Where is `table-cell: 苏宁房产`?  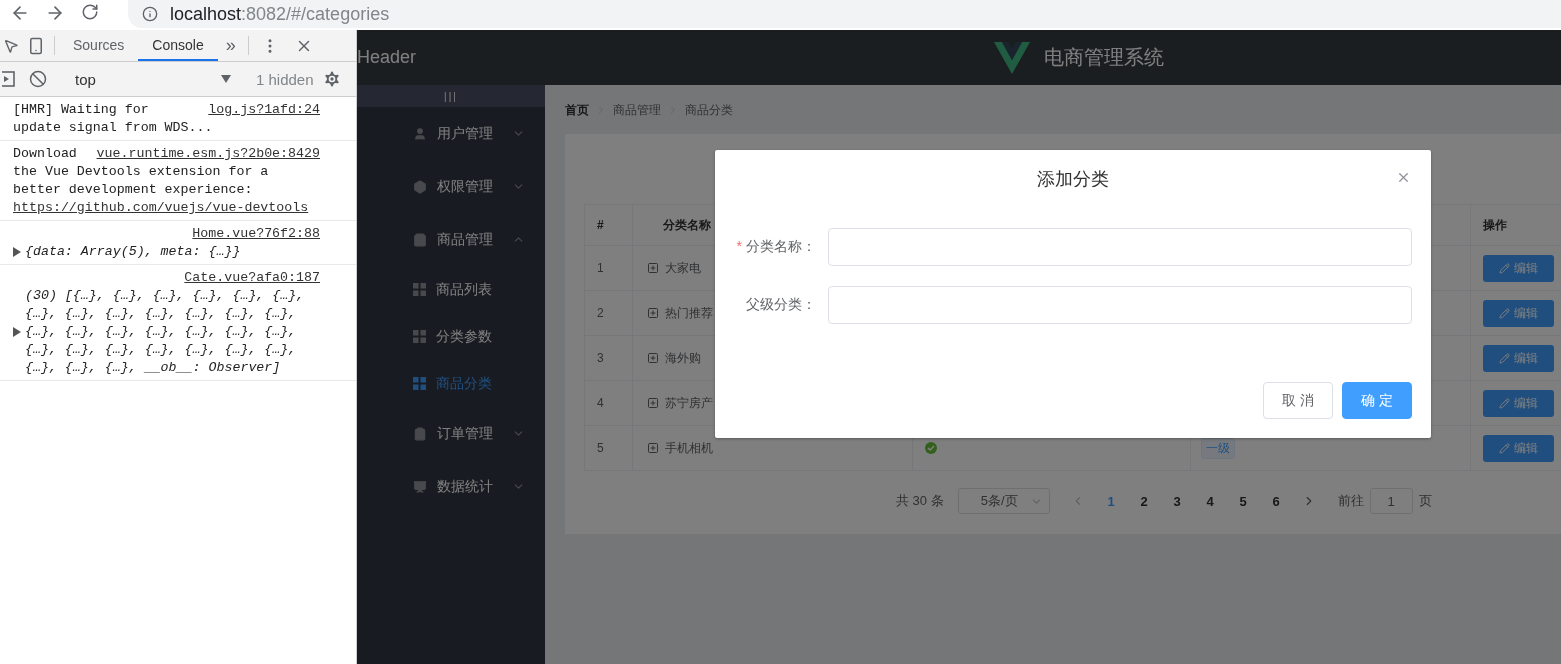
table-cell: 苏宁房产 is located at coordinates (689, 403).